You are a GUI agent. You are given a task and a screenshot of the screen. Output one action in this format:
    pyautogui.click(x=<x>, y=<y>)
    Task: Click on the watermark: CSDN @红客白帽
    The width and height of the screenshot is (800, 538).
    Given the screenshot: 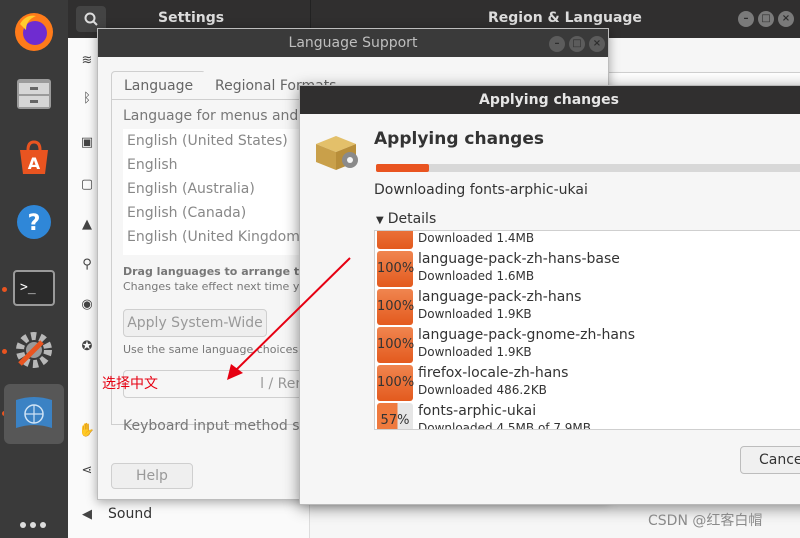 What is the action you would take?
    pyautogui.click(x=705, y=521)
    